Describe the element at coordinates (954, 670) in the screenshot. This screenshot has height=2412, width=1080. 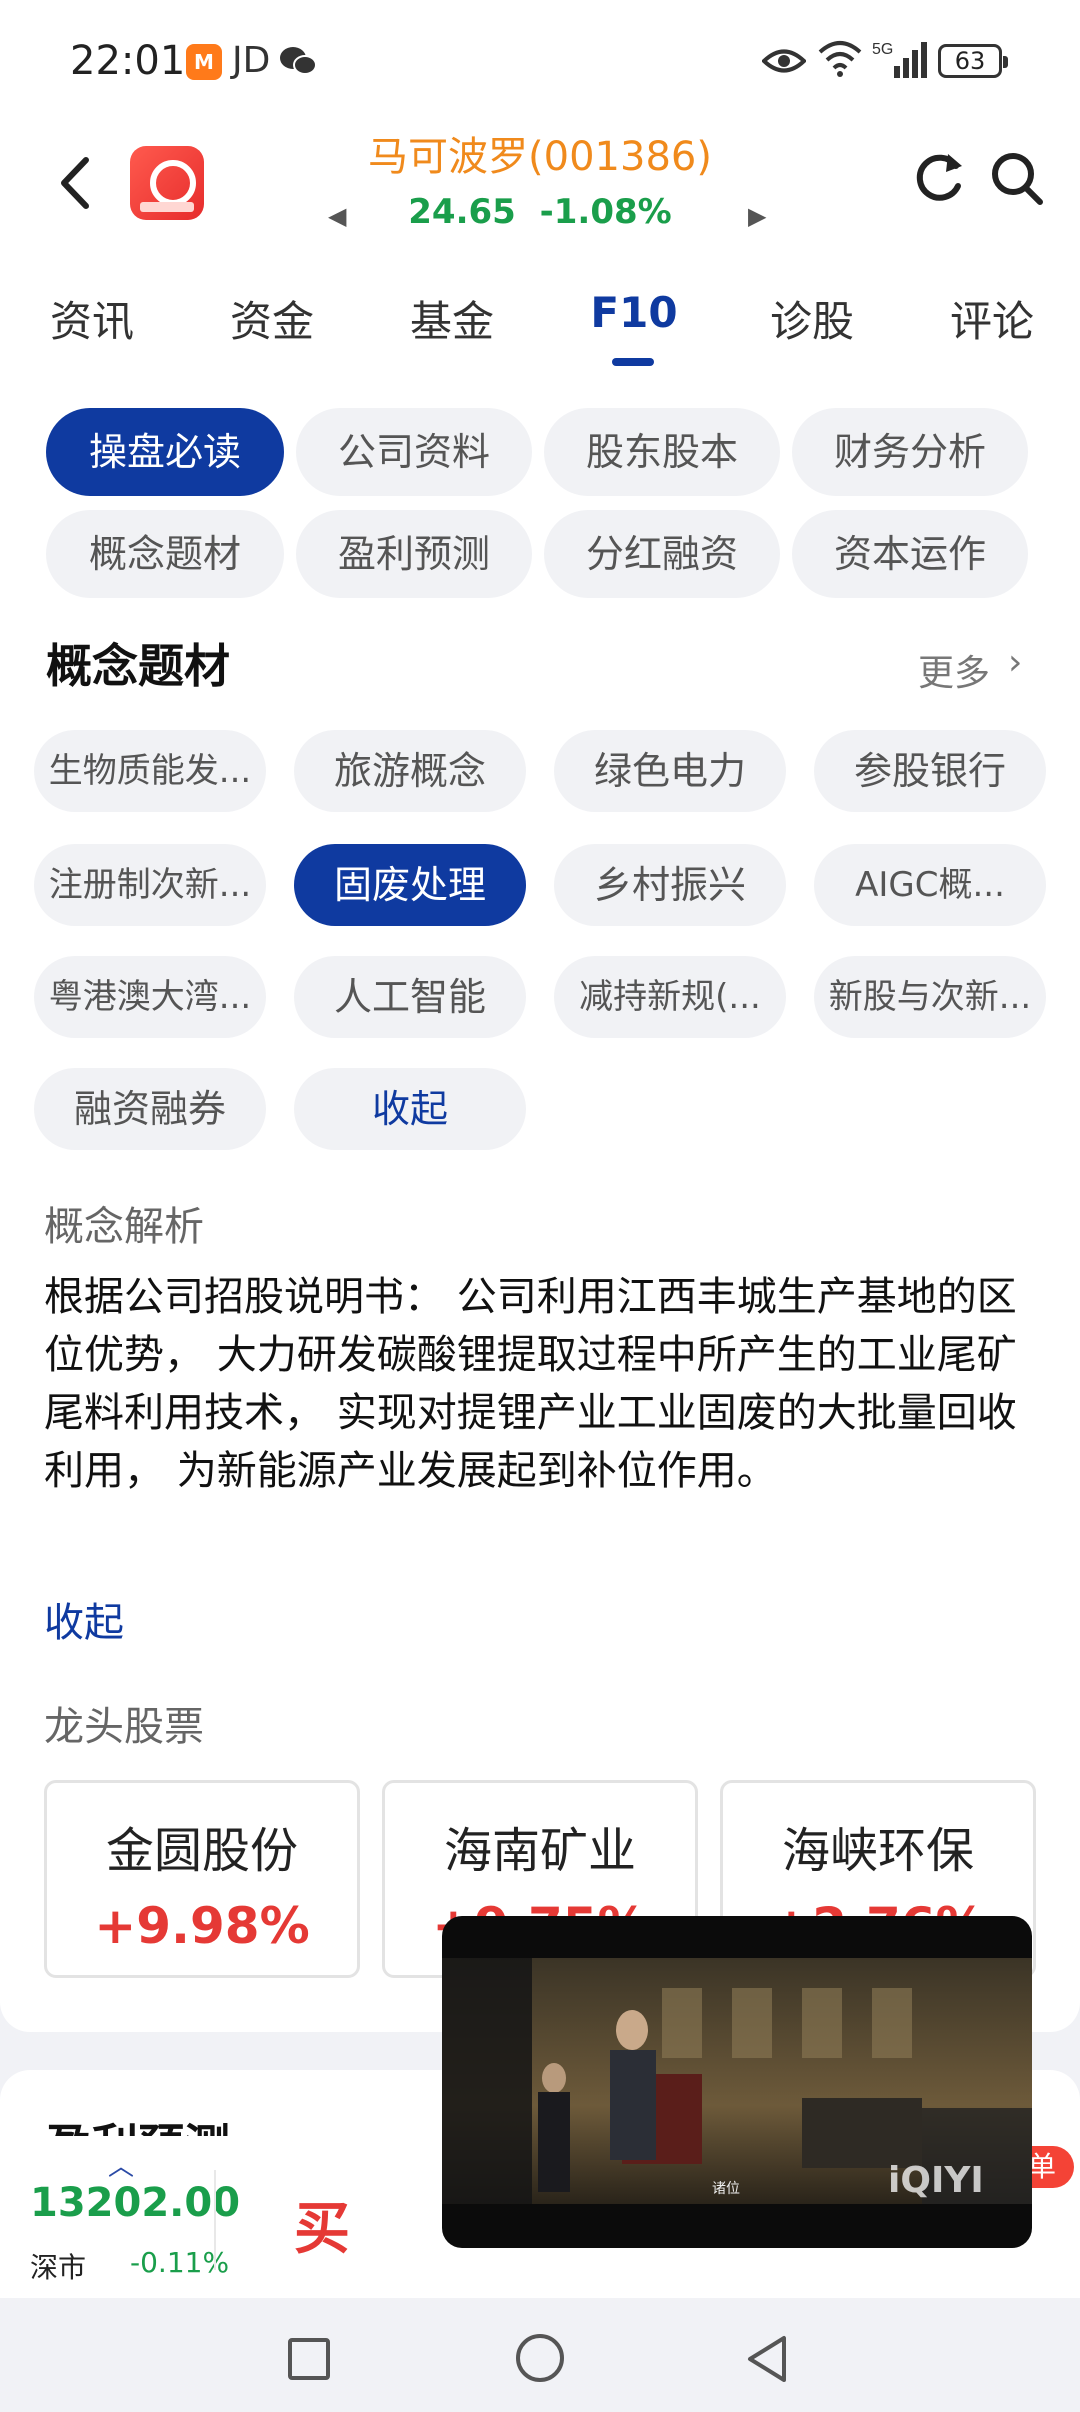
I see `more-link: 更多` at that location.